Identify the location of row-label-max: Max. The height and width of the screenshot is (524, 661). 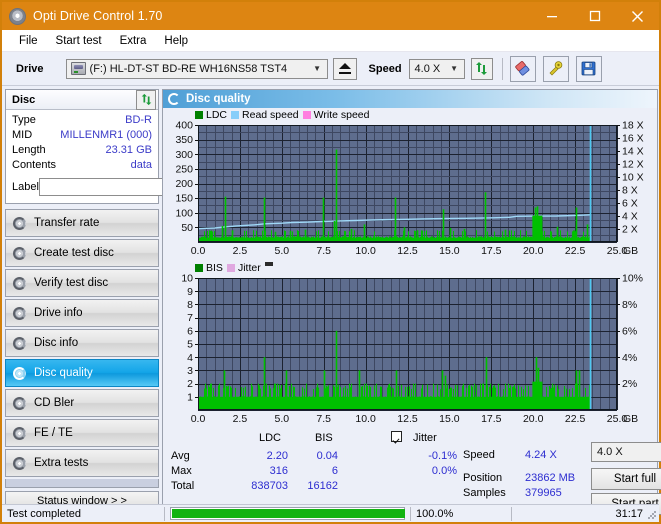
(181, 471).